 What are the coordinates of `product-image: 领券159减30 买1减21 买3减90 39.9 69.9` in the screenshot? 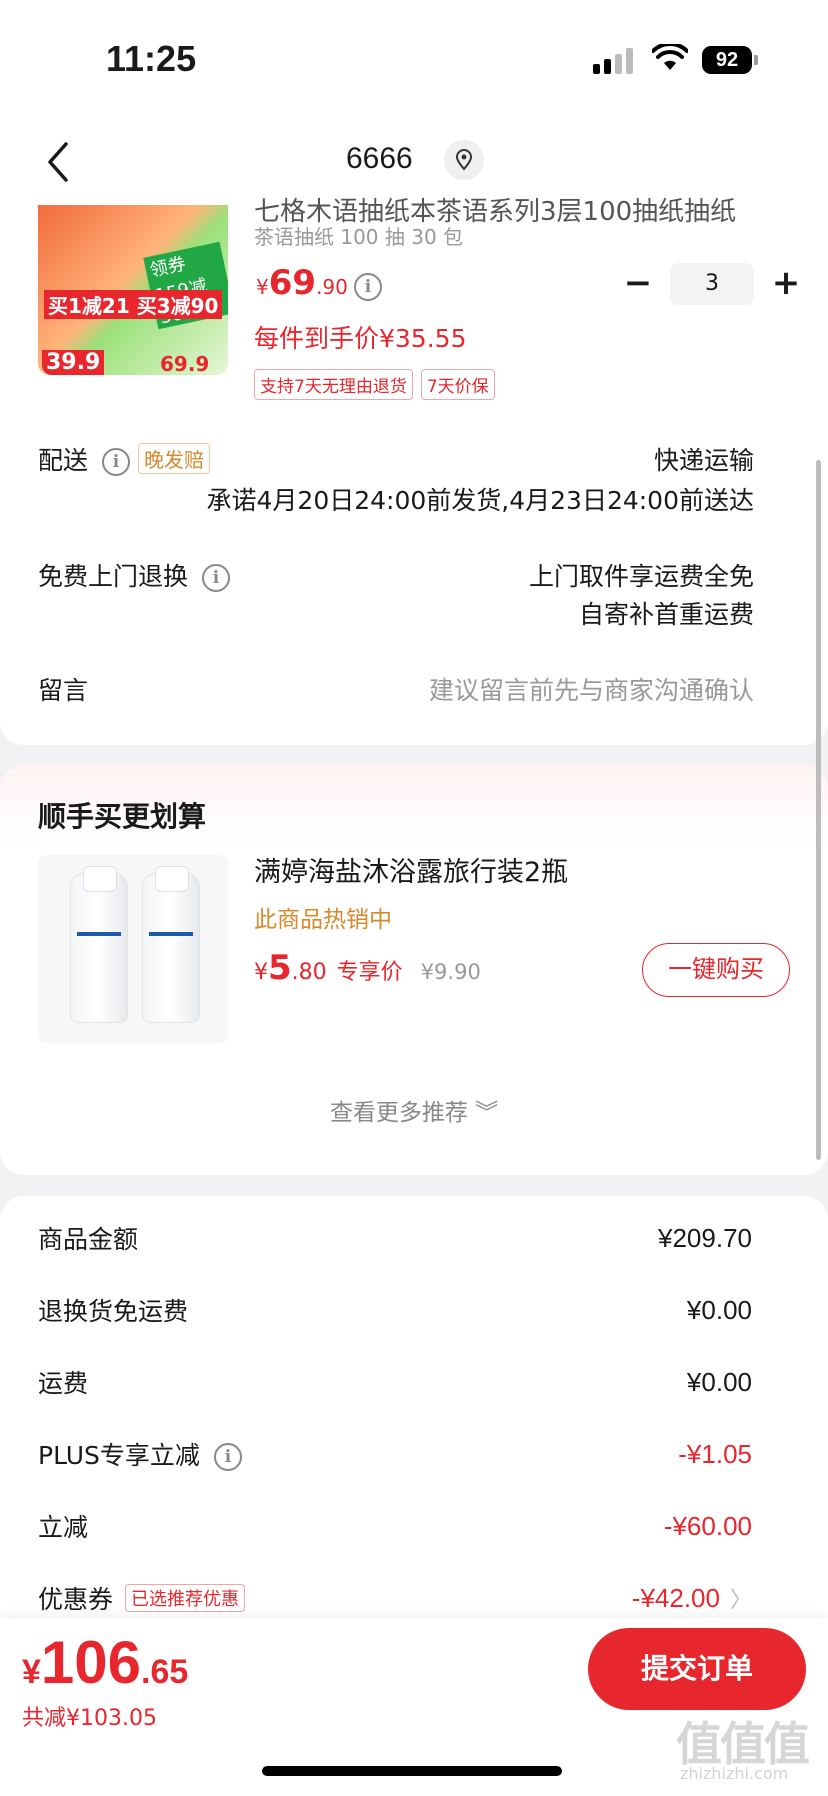 It's located at (133, 290).